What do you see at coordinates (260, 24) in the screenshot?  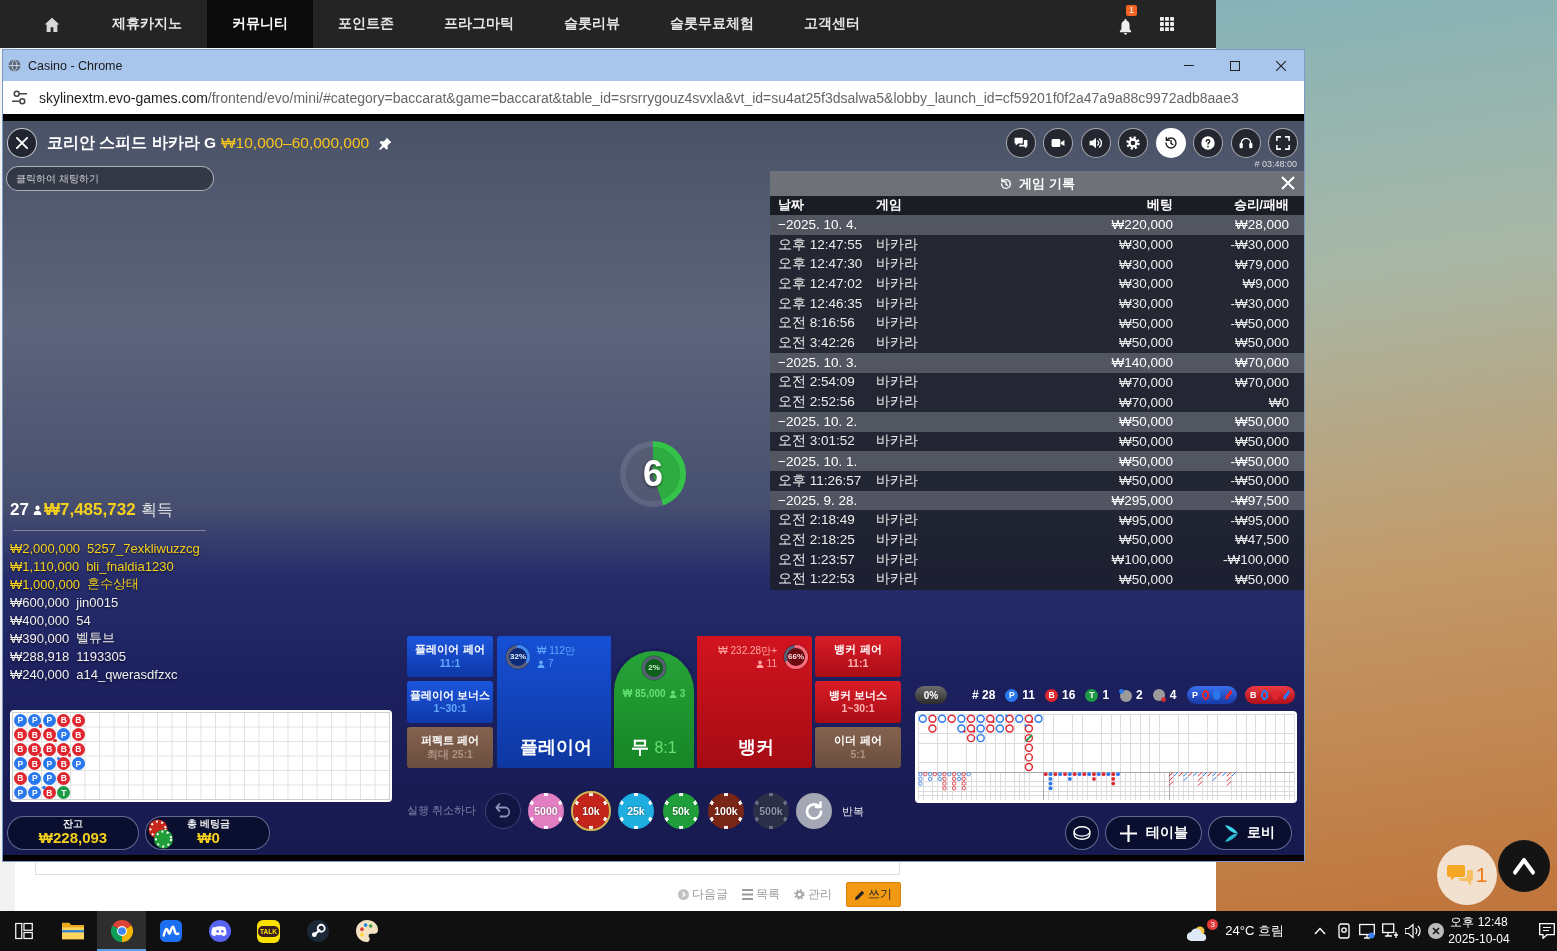 I see `nav-link: 커뮤니티` at bounding box center [260, 24].